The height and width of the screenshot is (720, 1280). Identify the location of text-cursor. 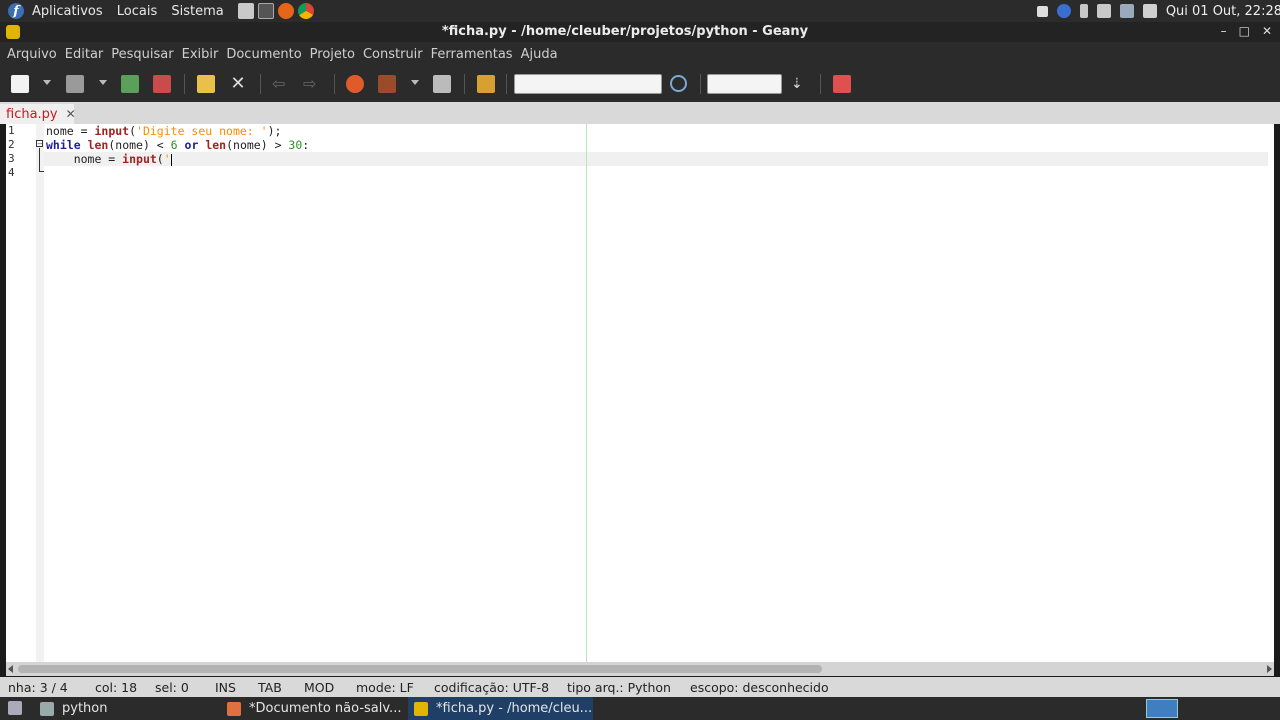
(171, 159).